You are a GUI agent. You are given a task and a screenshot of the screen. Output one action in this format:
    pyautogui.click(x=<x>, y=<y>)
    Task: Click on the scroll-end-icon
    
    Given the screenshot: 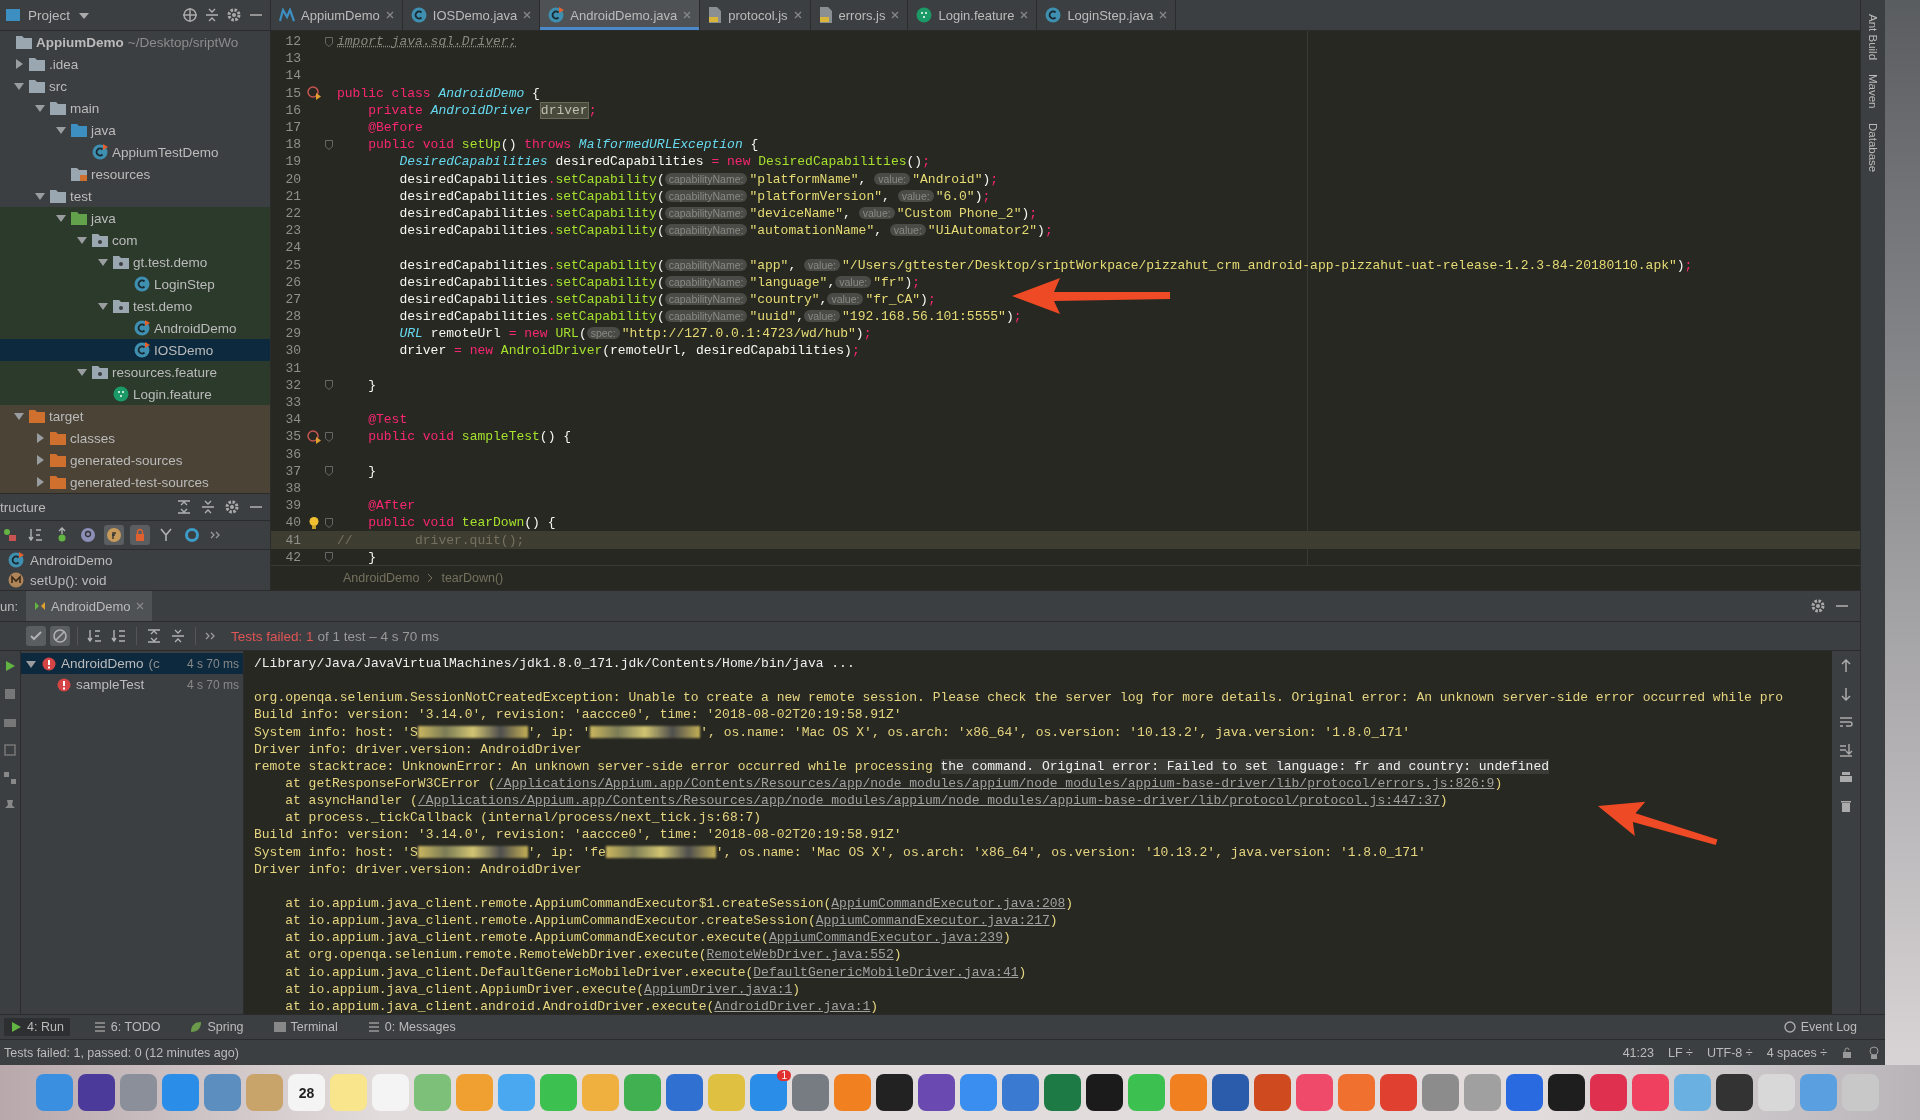 What is the action you would take?
    pyautogui.click(x=1846, y=750)
    